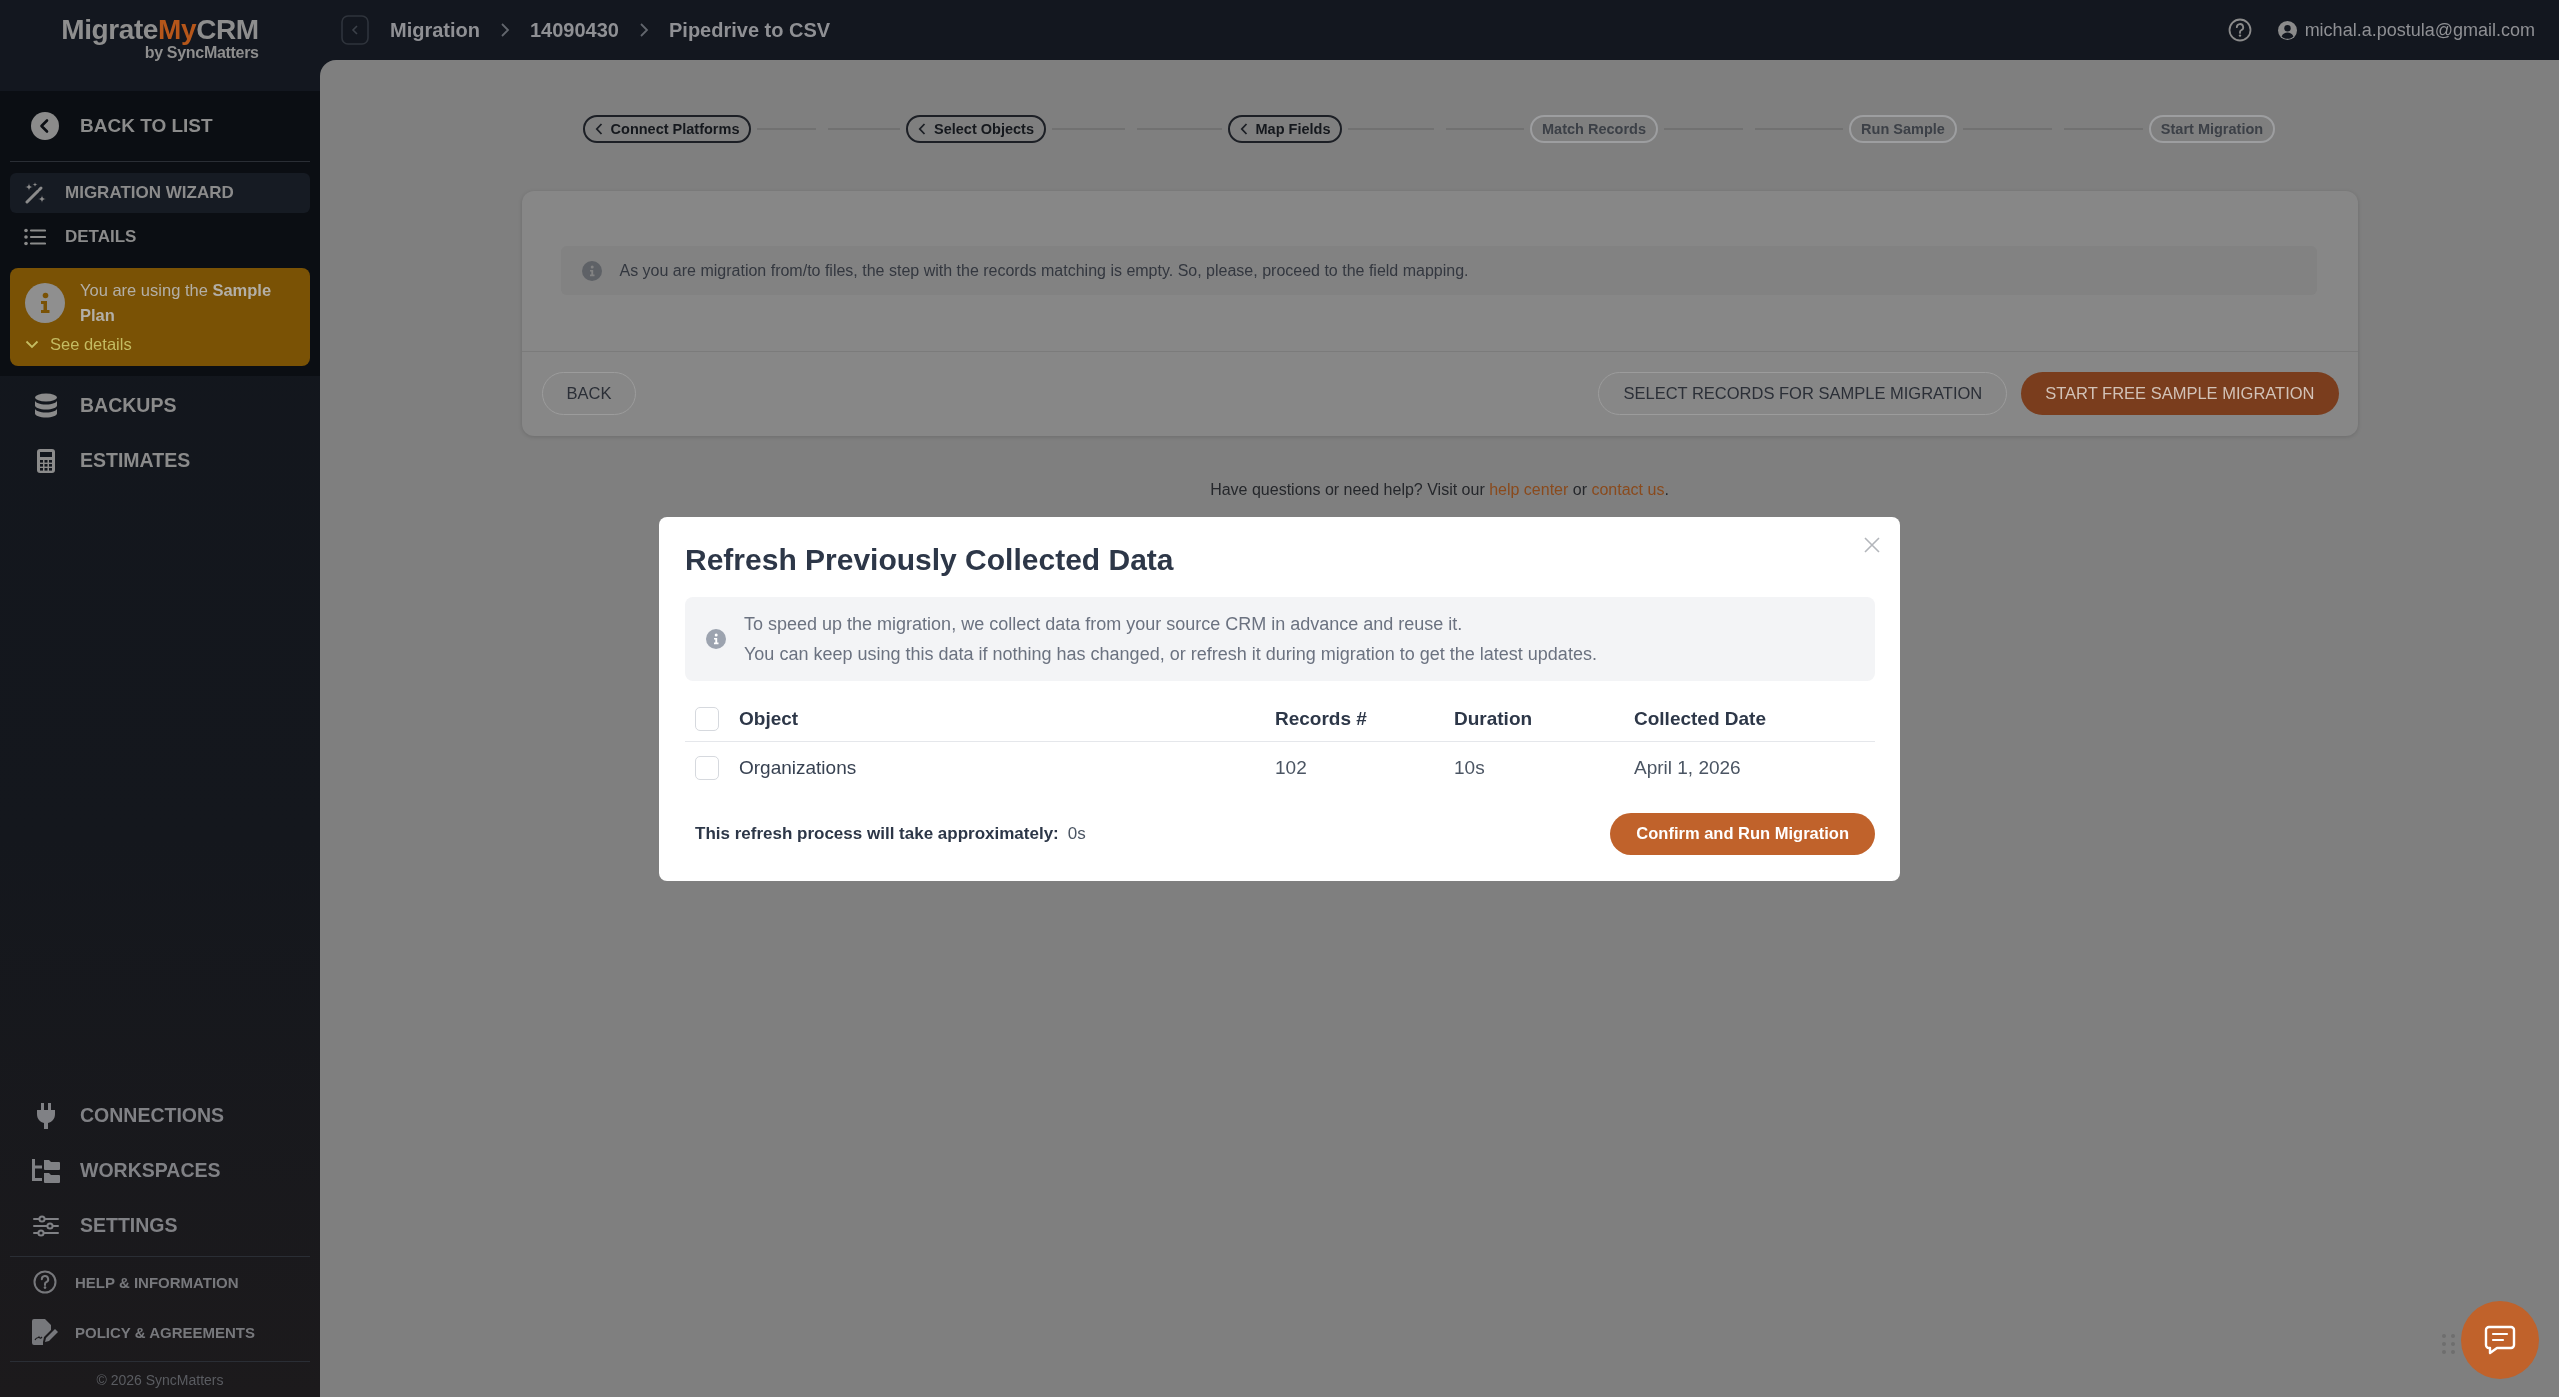 The width and height of the screenshot is (2559, 1397). What do you see at coordinates (1687, 767) in the screenshot?
I see `table-cell: April 1, 2026` at bounding box center [1687, 767].